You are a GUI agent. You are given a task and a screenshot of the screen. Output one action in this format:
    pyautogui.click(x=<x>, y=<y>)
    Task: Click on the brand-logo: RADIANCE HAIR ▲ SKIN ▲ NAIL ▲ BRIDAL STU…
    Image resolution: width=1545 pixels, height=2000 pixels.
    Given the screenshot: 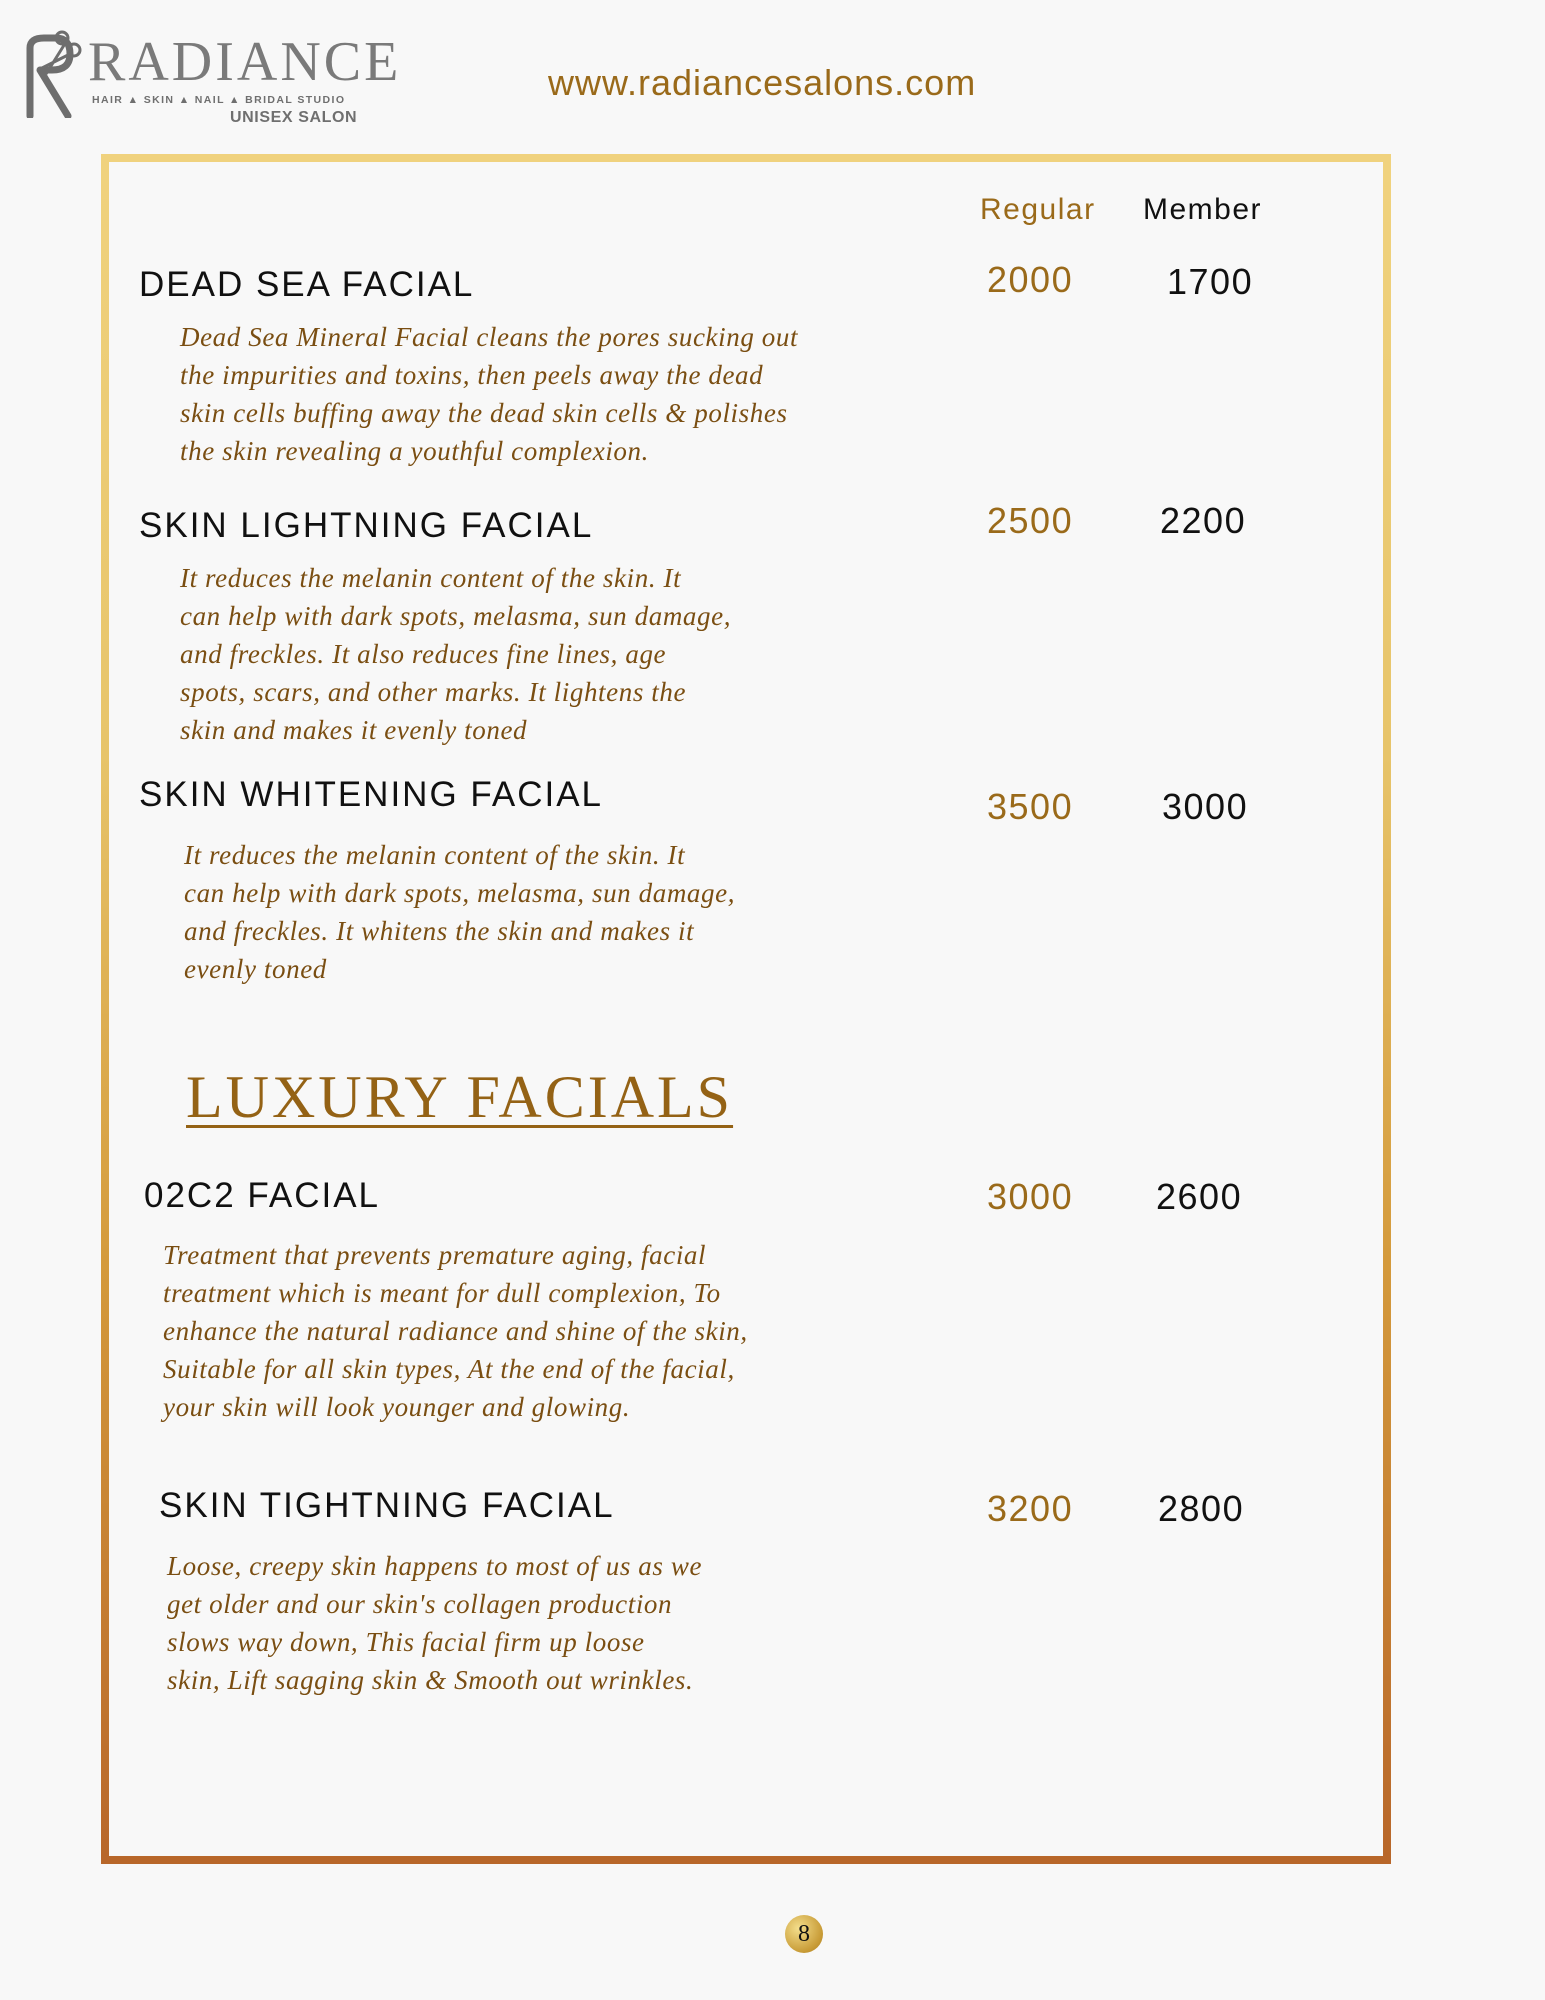 What is the action you would take?
    pyautogui.click(x=210, y=79)
    